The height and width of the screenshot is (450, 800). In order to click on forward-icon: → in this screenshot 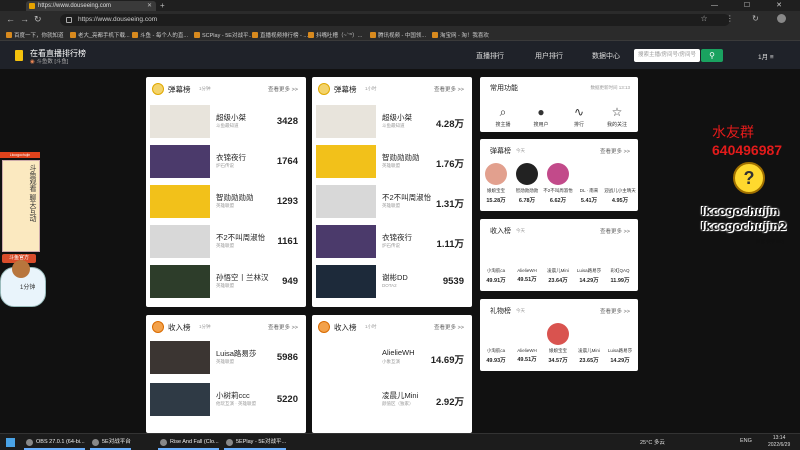, I will do `click(24, 19)`.